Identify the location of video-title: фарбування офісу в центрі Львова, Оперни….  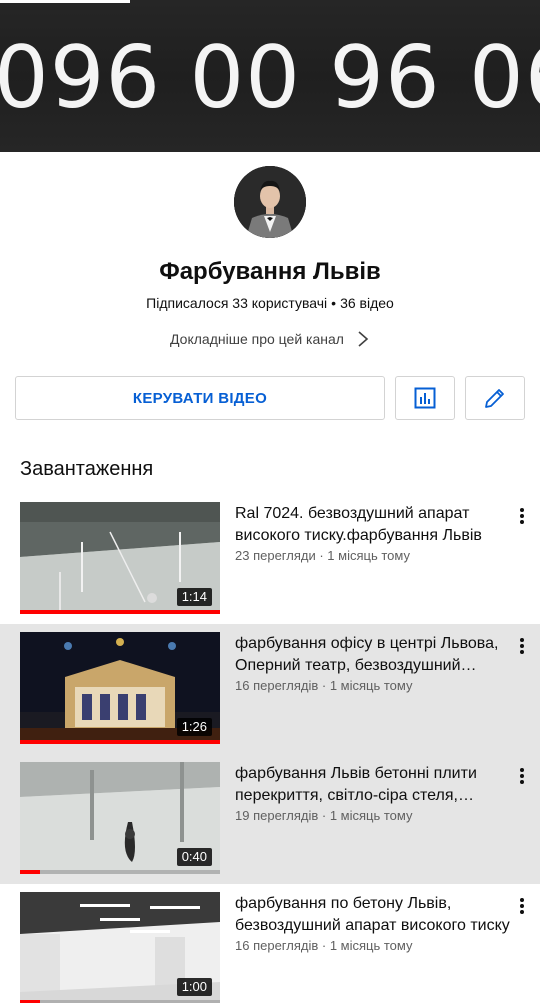
(372, 655).